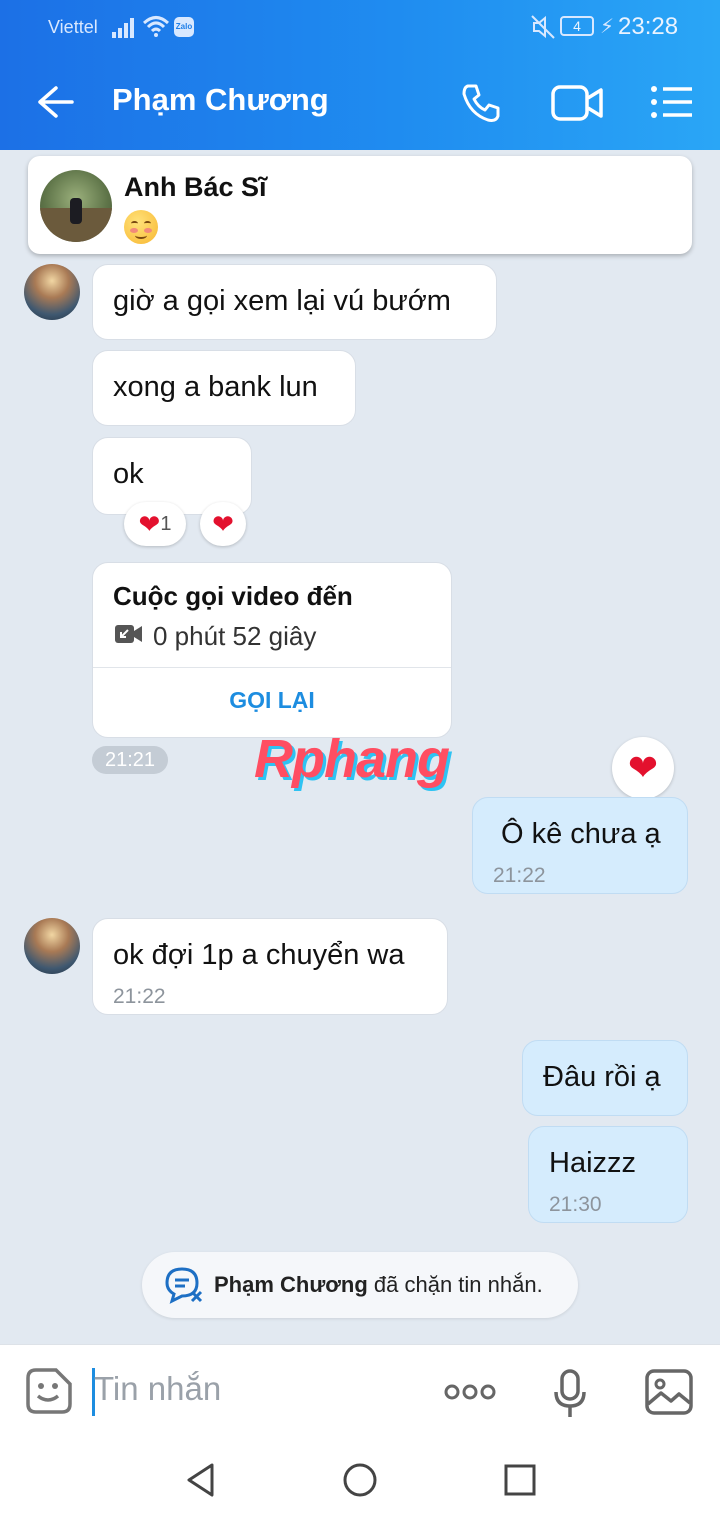 The image size is (720, 1520). I want to click on reaction-count-badge: ❤ 1, so click(155, 524).